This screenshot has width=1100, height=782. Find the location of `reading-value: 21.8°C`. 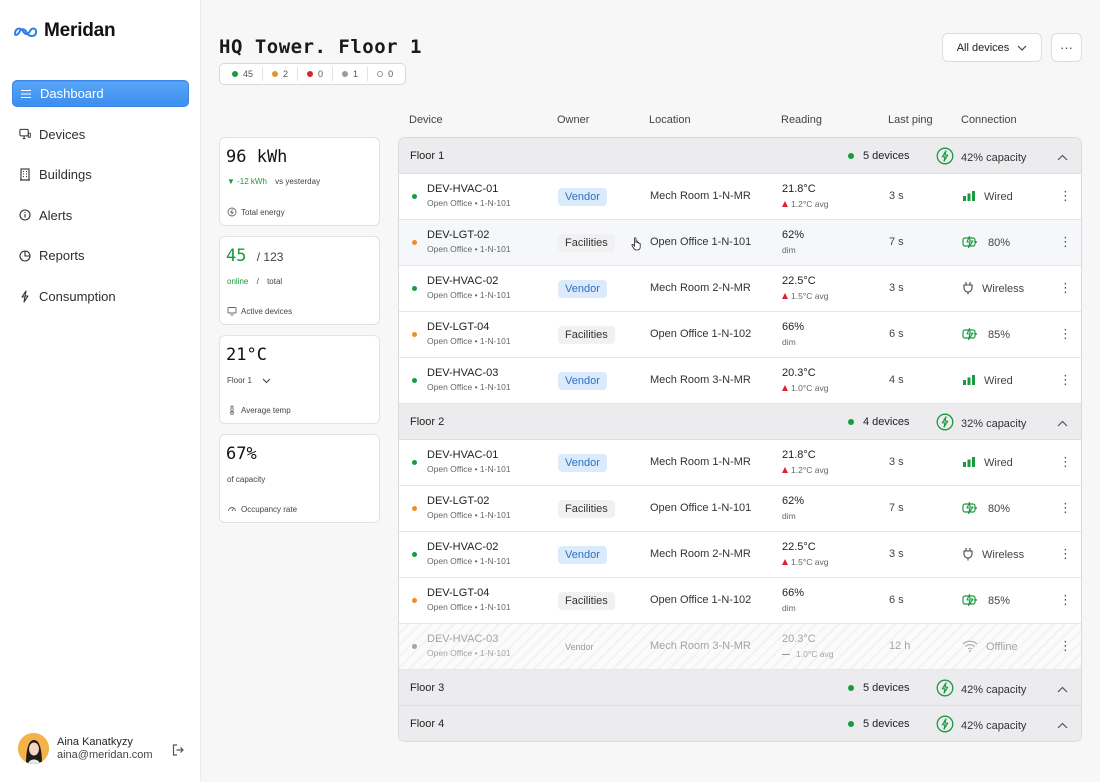

reading-value: 21.8°C is located at coordinates (799, 189).